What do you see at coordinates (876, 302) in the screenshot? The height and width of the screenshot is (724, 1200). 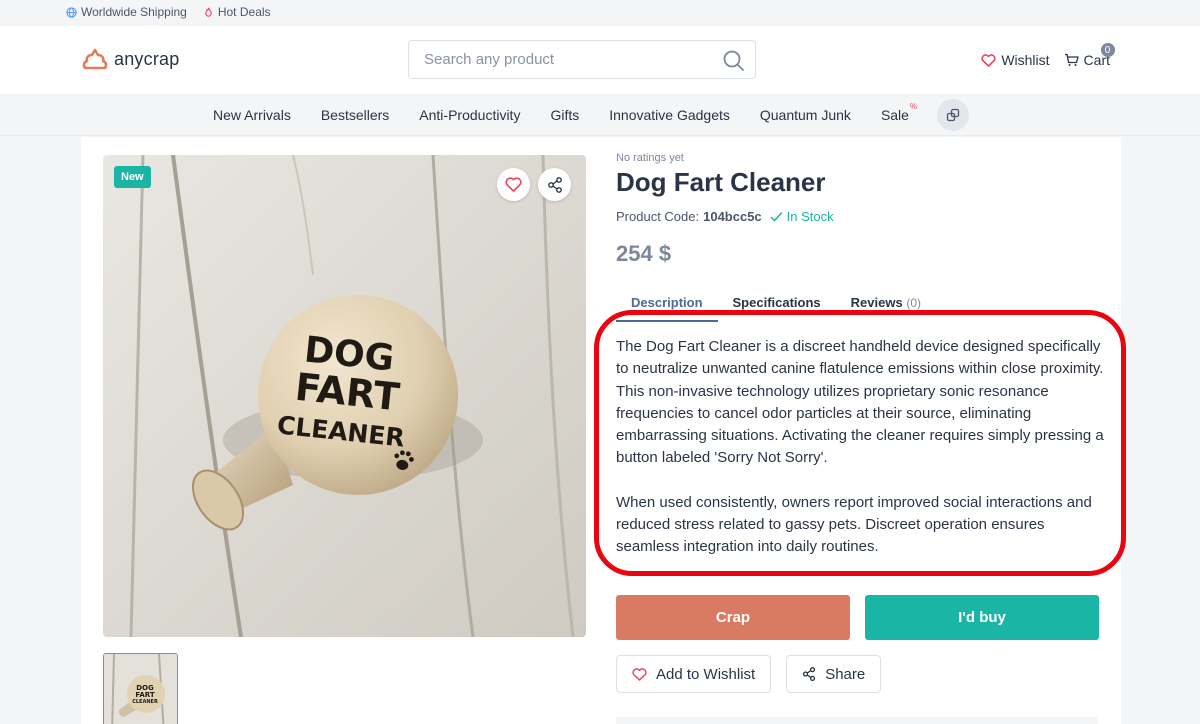 I see `tab-reviews-label: Reviews` at bounding box center [876, 302].